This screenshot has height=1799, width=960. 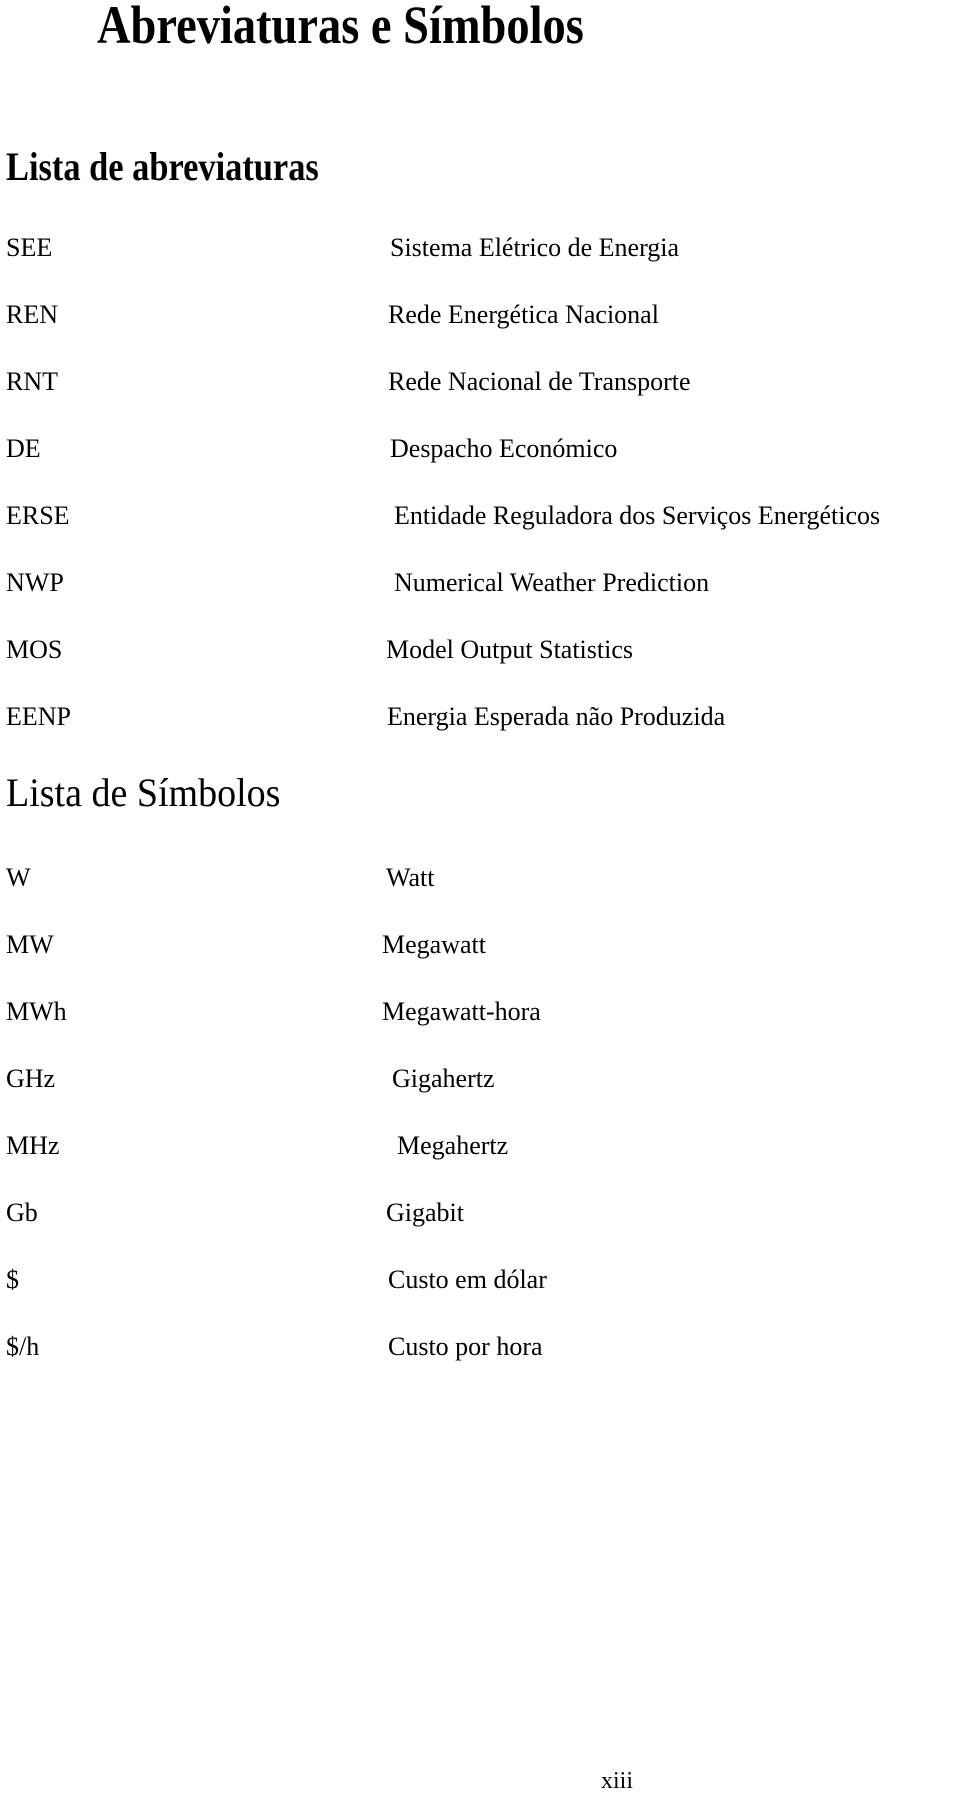 I want to click on list-item: Gb Gigabit, so click(x=480, y=1215).